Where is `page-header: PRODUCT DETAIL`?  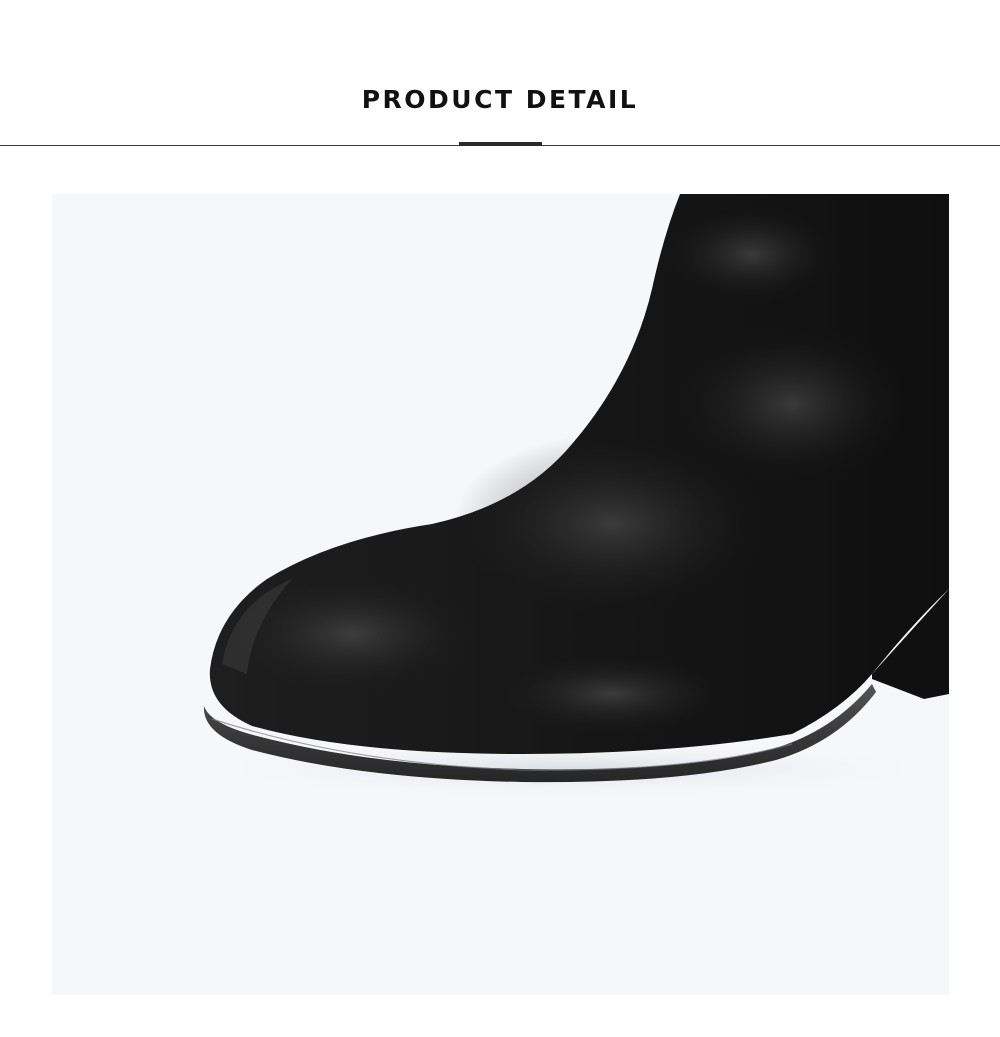 page-header: PRODUCT DETAIL is located at coordinates (500, 75).